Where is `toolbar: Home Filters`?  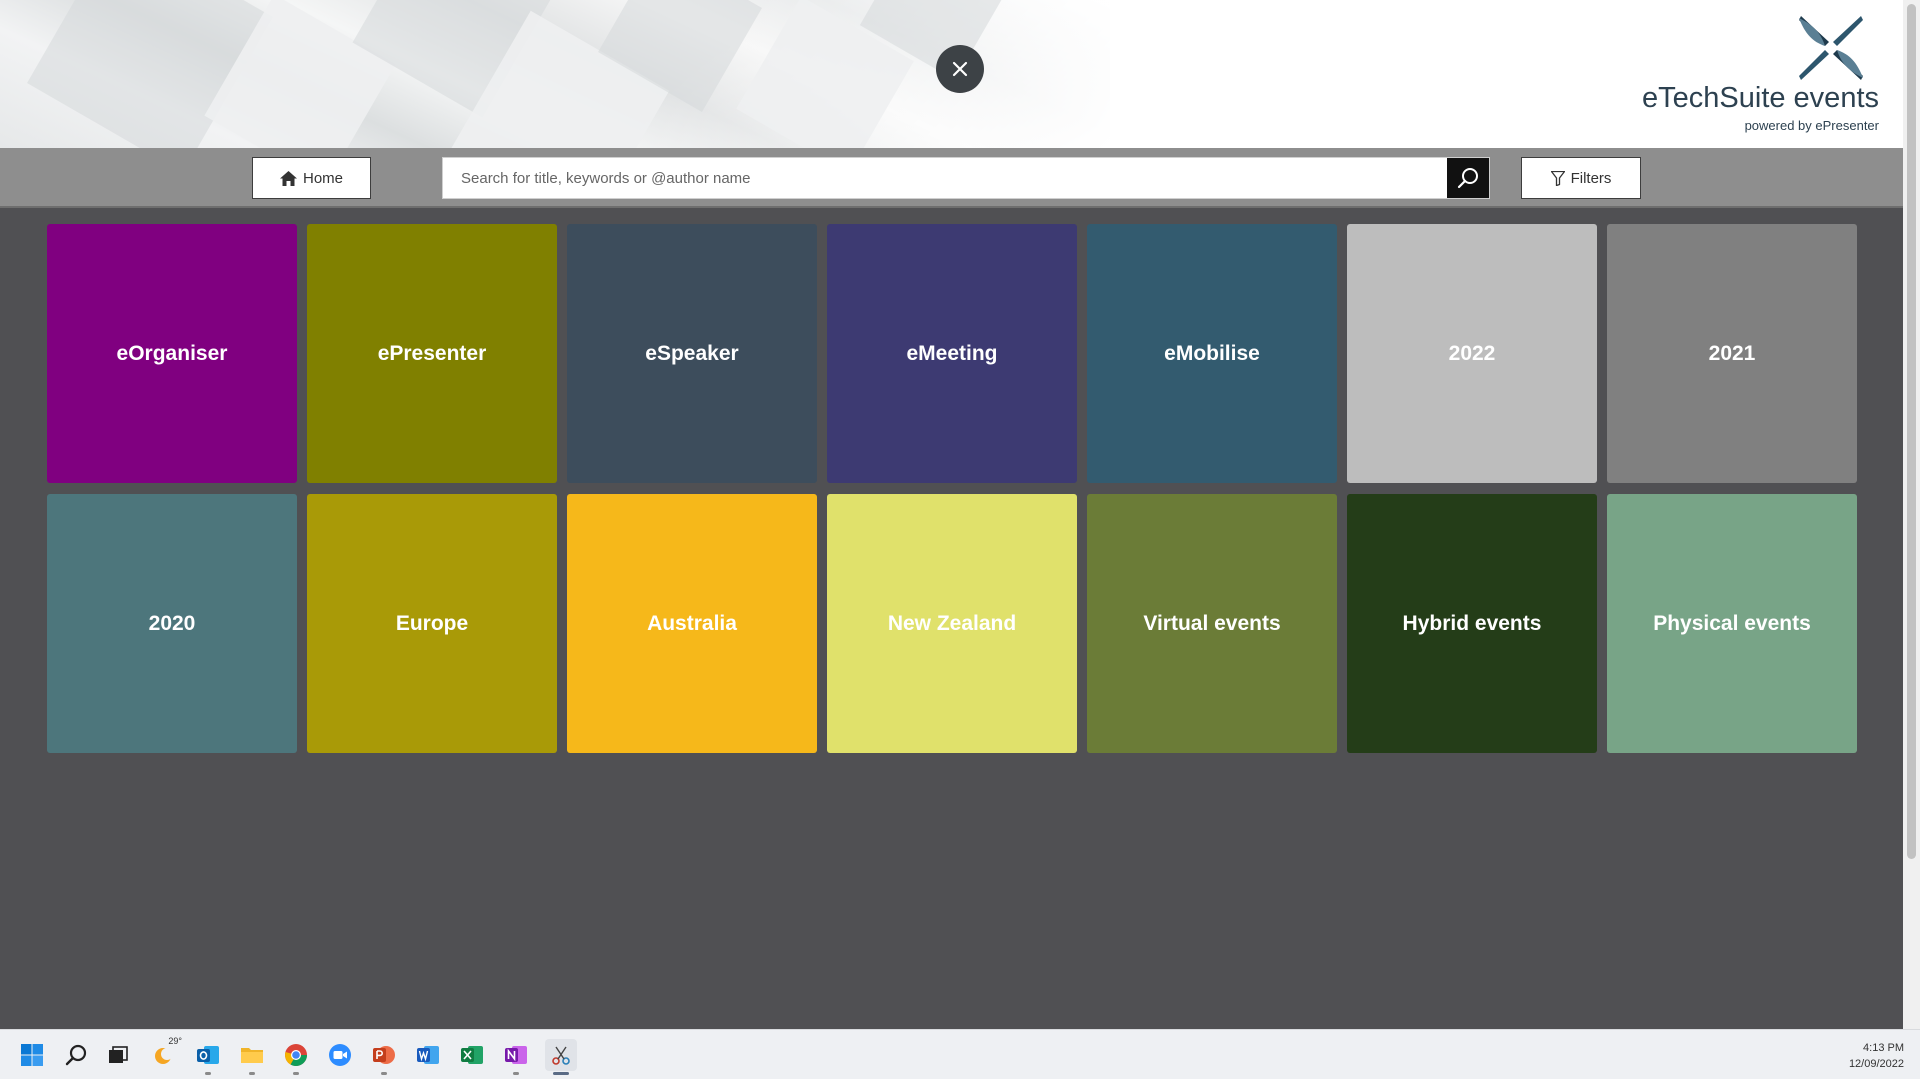 toolbar: Home Filters is located at coordinates (951, 178).